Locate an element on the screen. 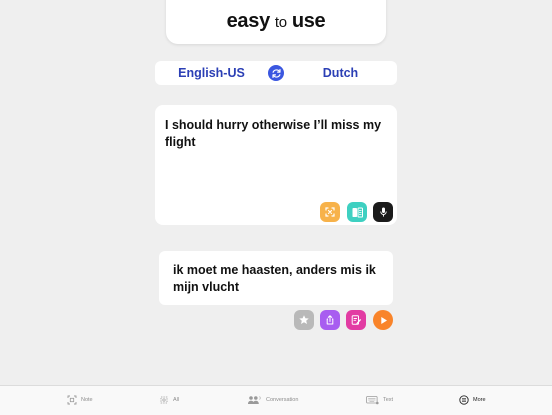 This screenshot has height=415, width=552. headline-card: easy to use is located at coordinates (276, 22).